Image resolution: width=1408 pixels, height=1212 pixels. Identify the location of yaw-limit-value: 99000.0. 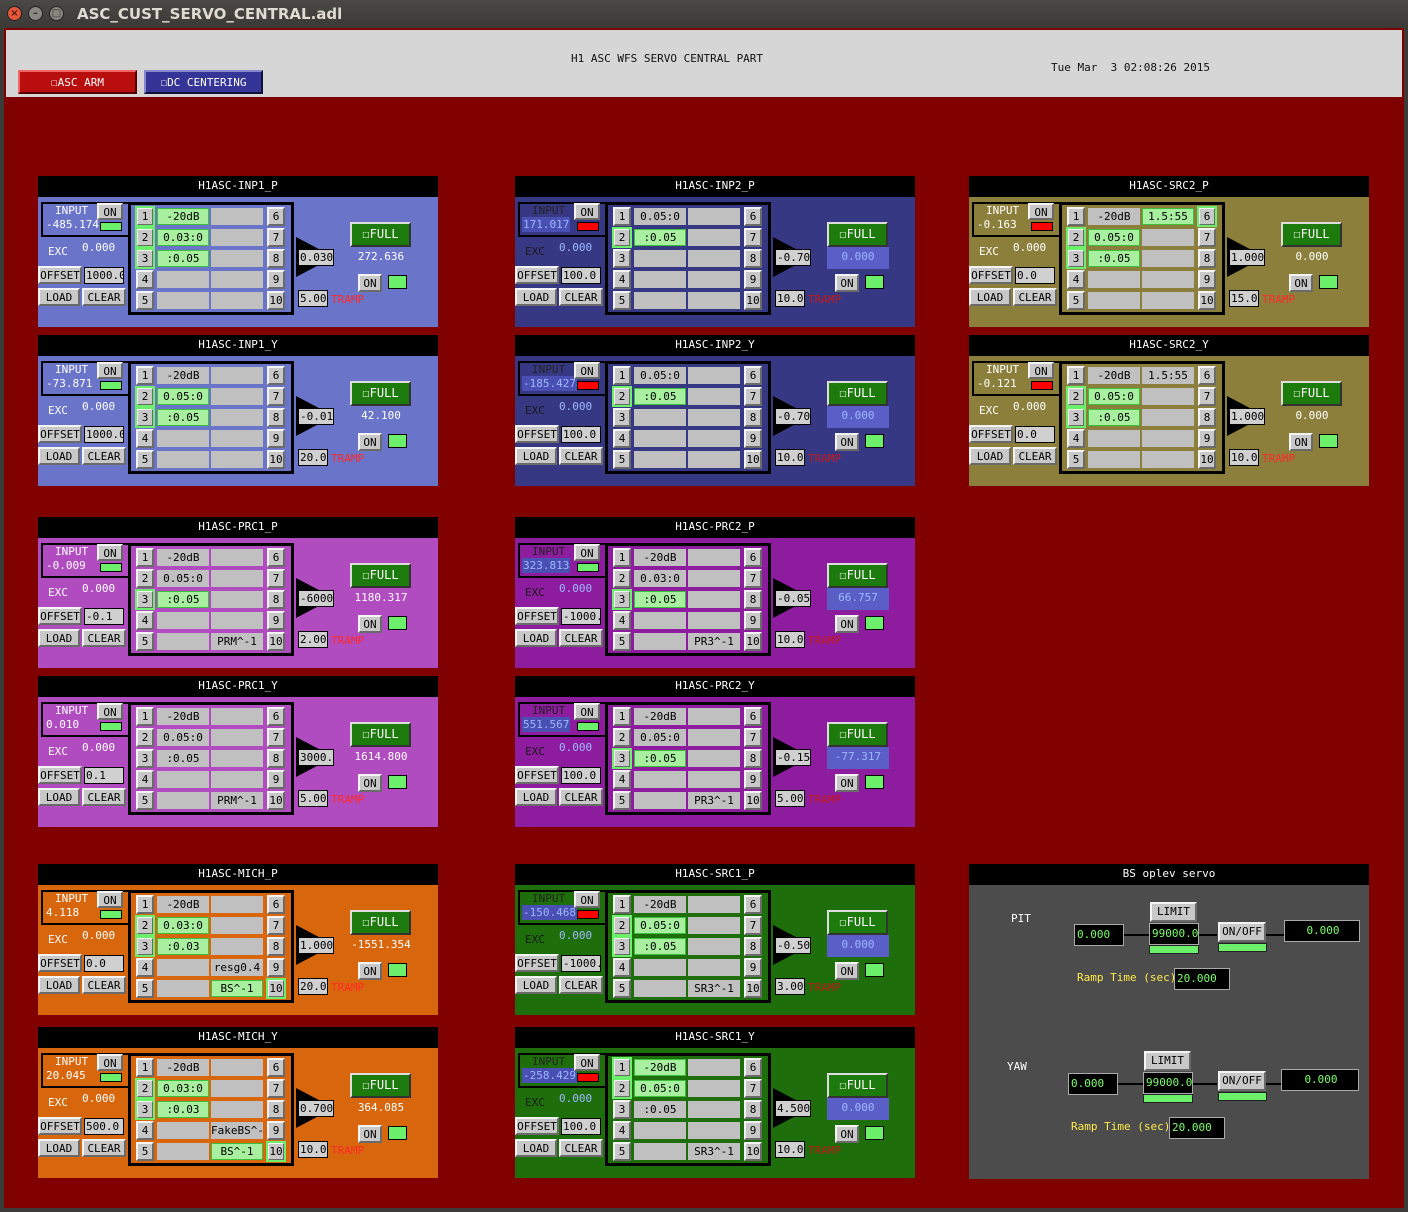
(1168, 1083).